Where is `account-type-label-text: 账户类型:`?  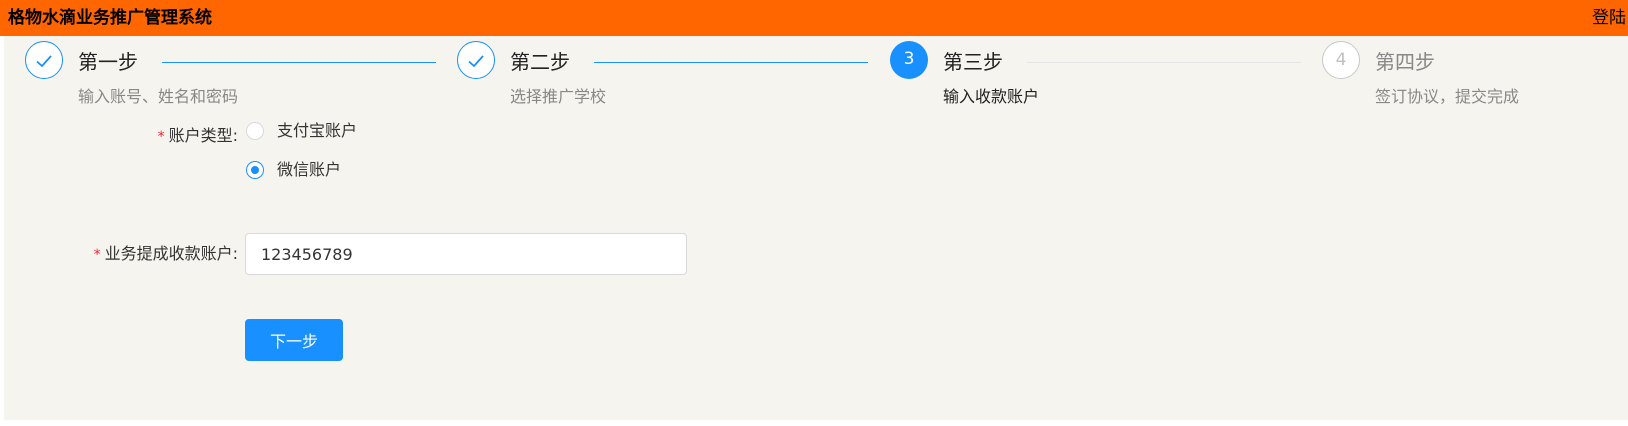 account-type-label-text: 账户类型: is located at coordinates (203, 135).